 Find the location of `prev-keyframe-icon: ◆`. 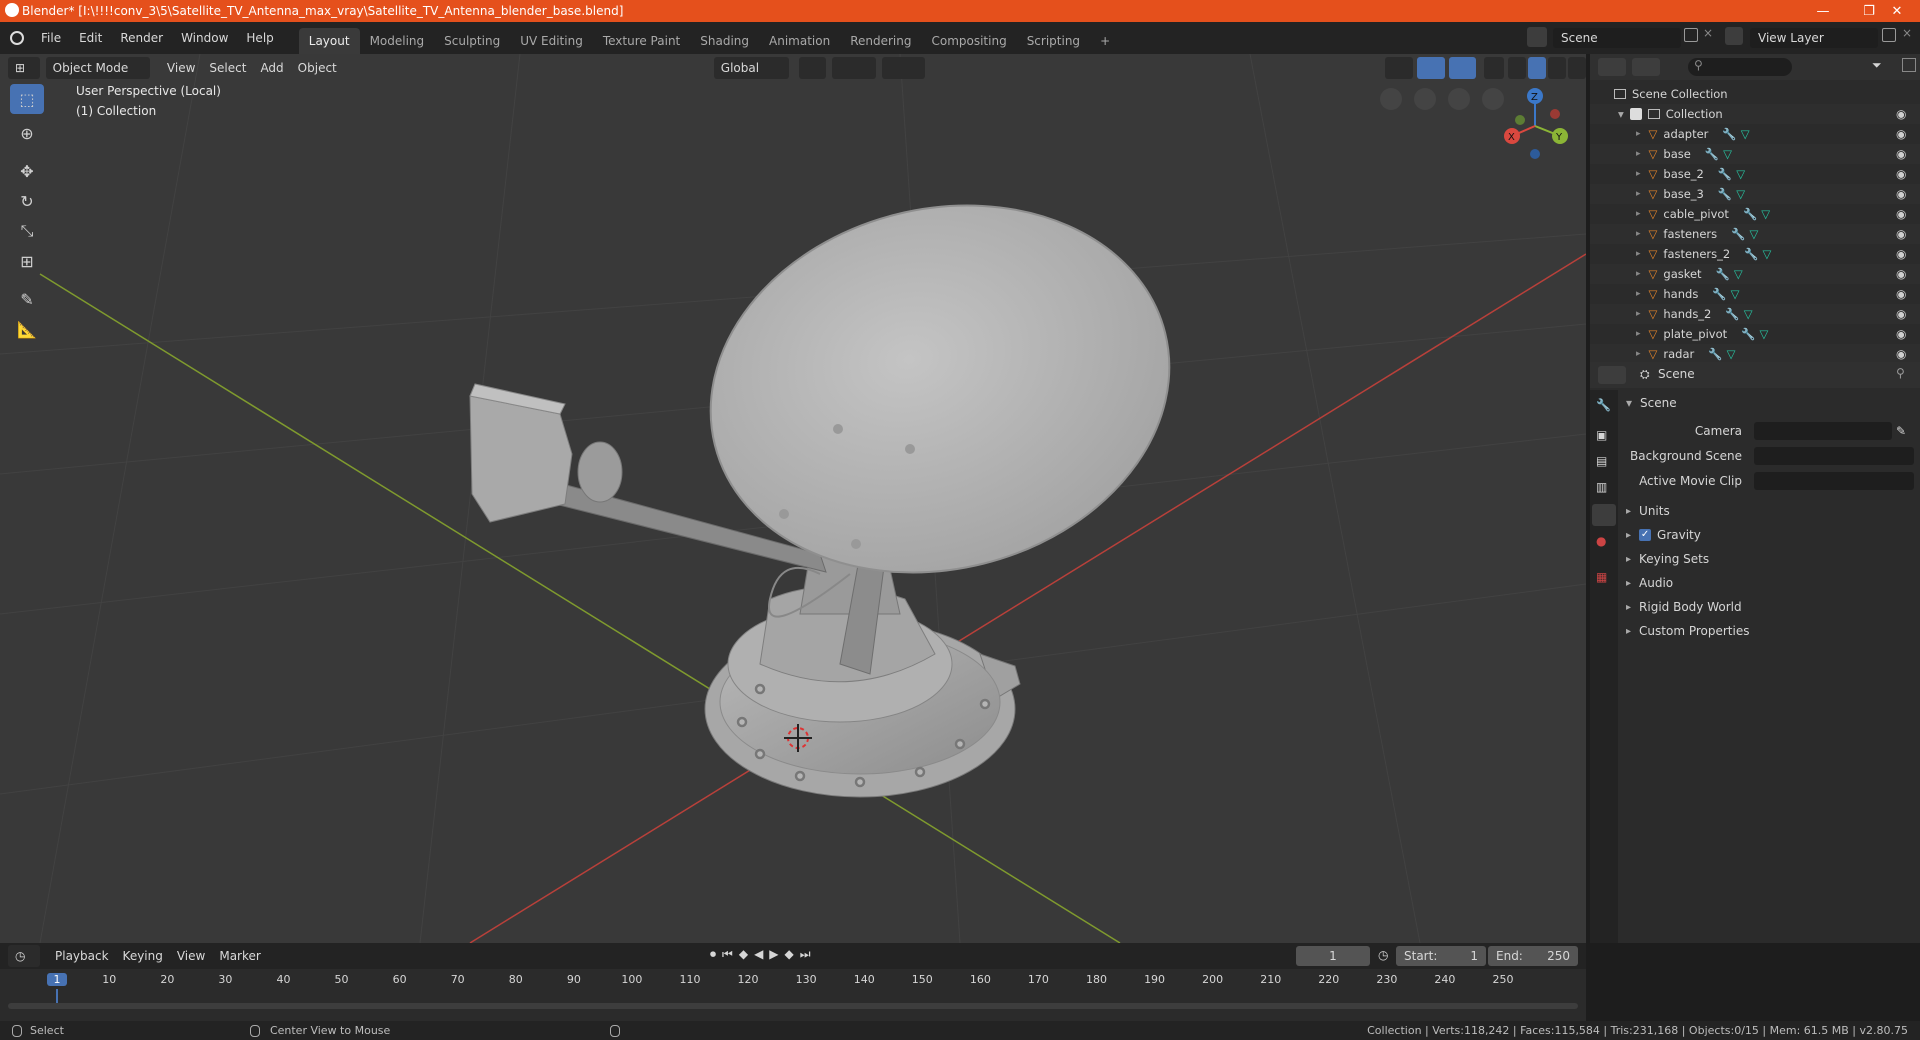

prev-keyframe-icon: ◆ is located at coordinates (743, 954).